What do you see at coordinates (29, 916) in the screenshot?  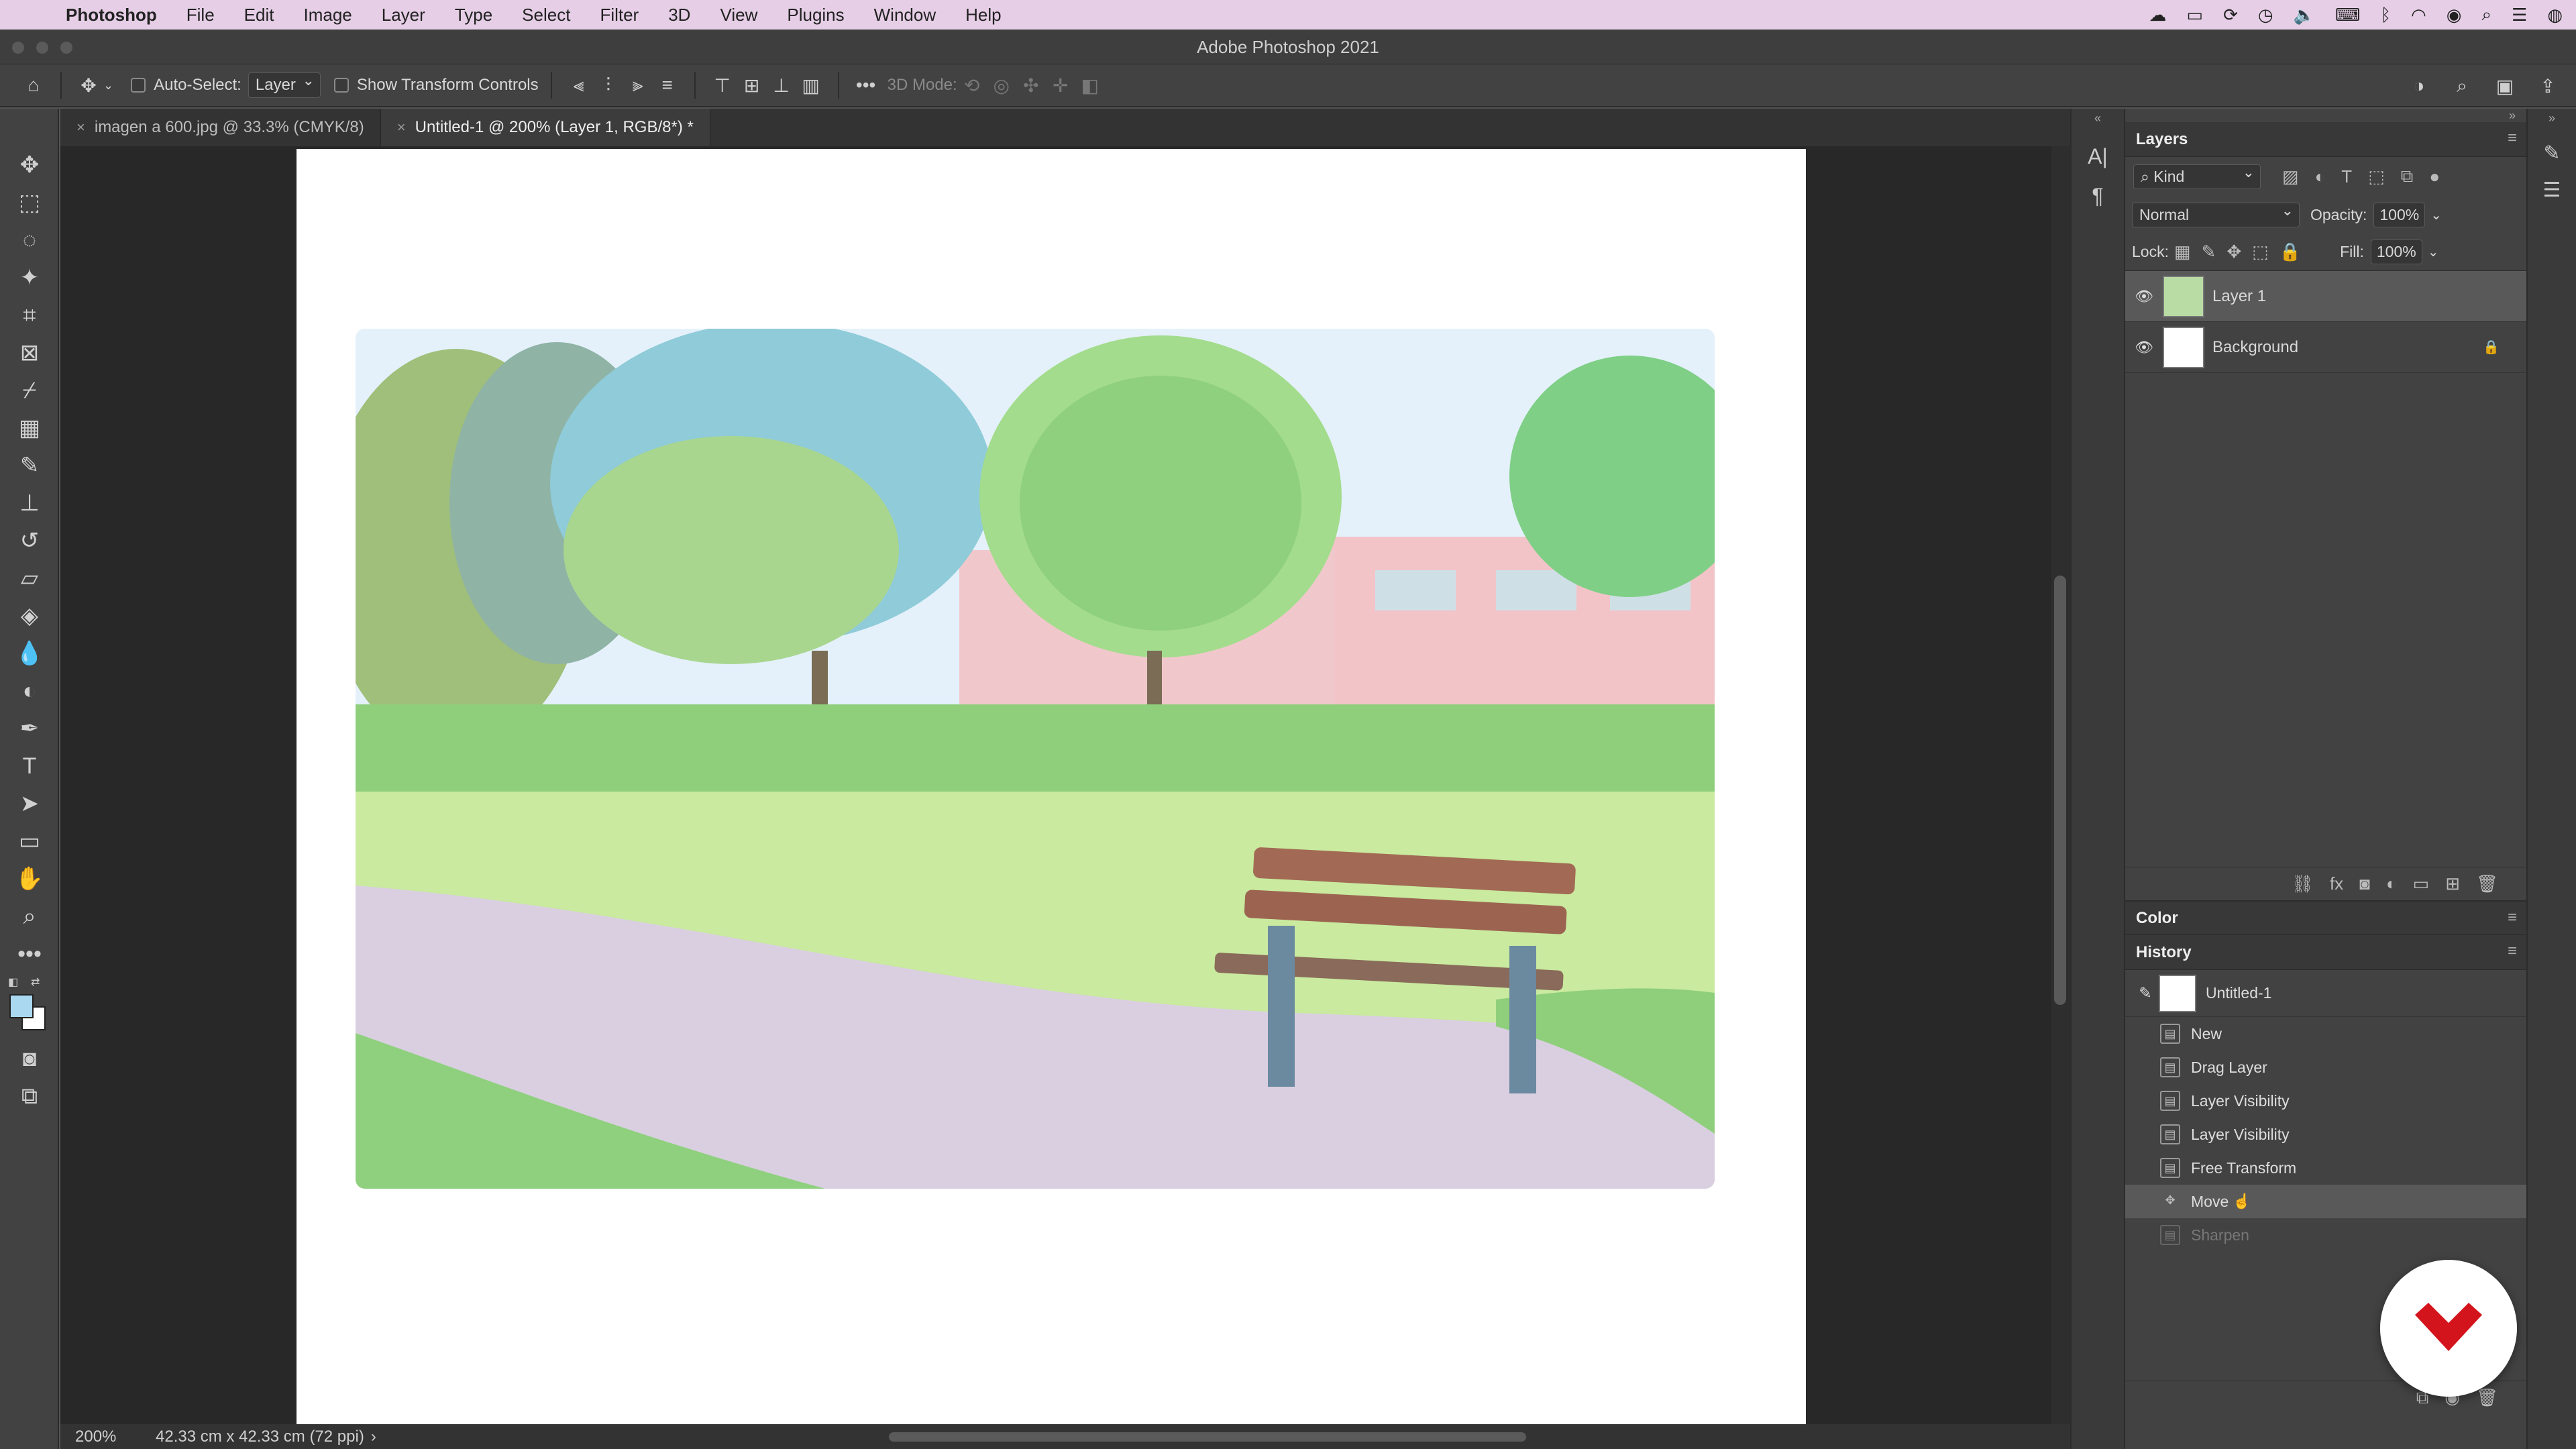 I see `zoom-tool-icon: ⌕` at bounding box center [29, 916].